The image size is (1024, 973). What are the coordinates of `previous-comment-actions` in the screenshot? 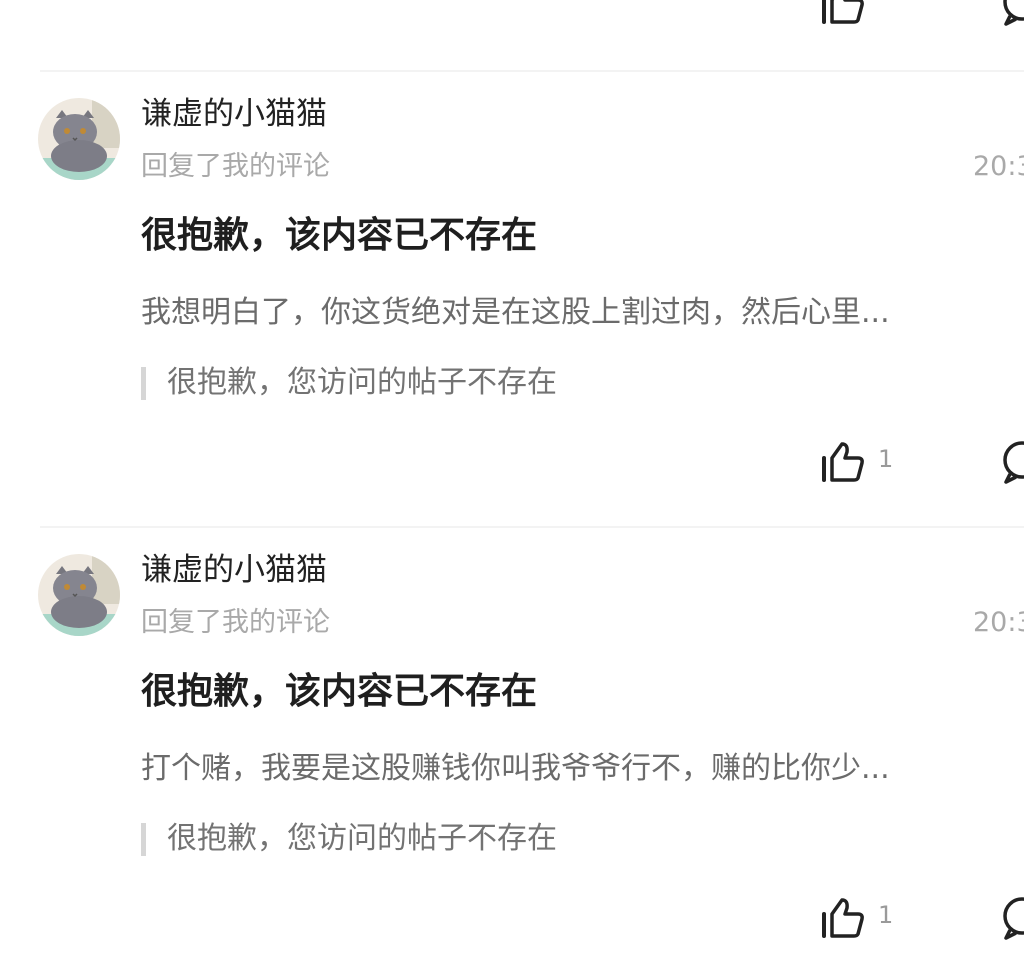 It's located at (512, 20).